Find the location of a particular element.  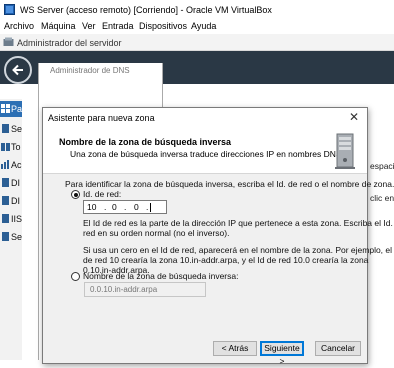

sidebar-item-label: IIS is located at coordinates (17, 219).